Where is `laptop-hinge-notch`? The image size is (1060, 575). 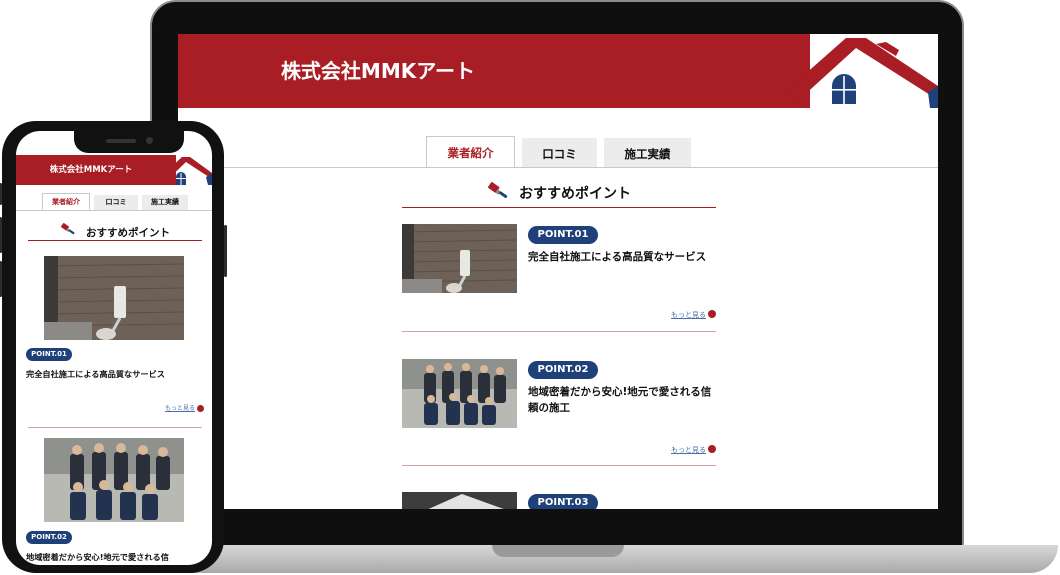 laptop-hinge-notch is located at coordinates (558, 551).